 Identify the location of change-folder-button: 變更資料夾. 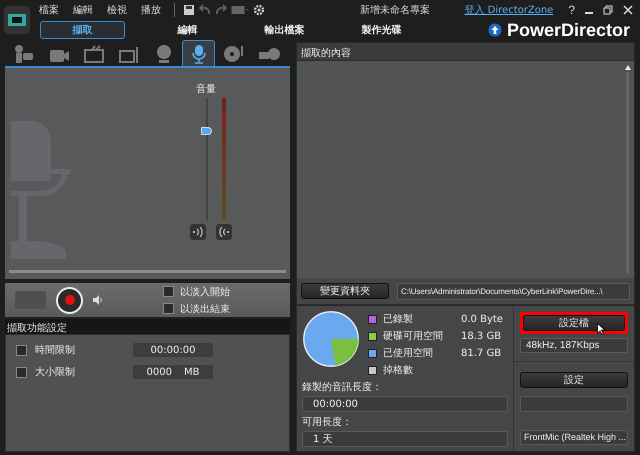
(345, 291).